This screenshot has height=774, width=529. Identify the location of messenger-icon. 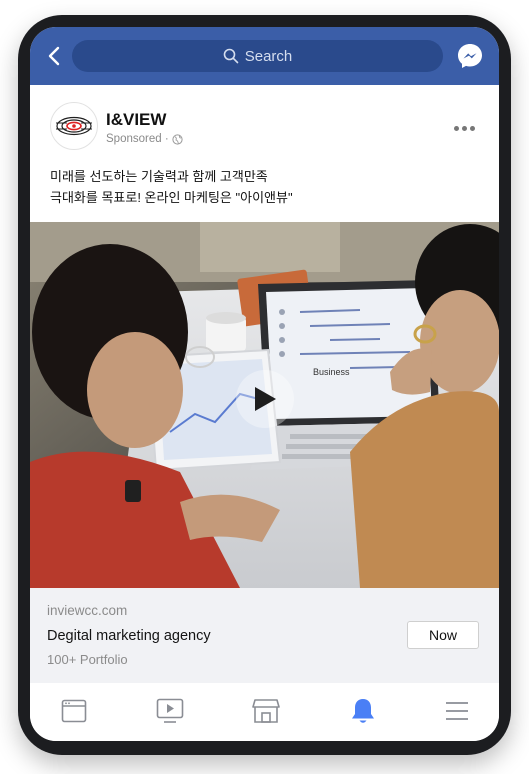
(470, 56).